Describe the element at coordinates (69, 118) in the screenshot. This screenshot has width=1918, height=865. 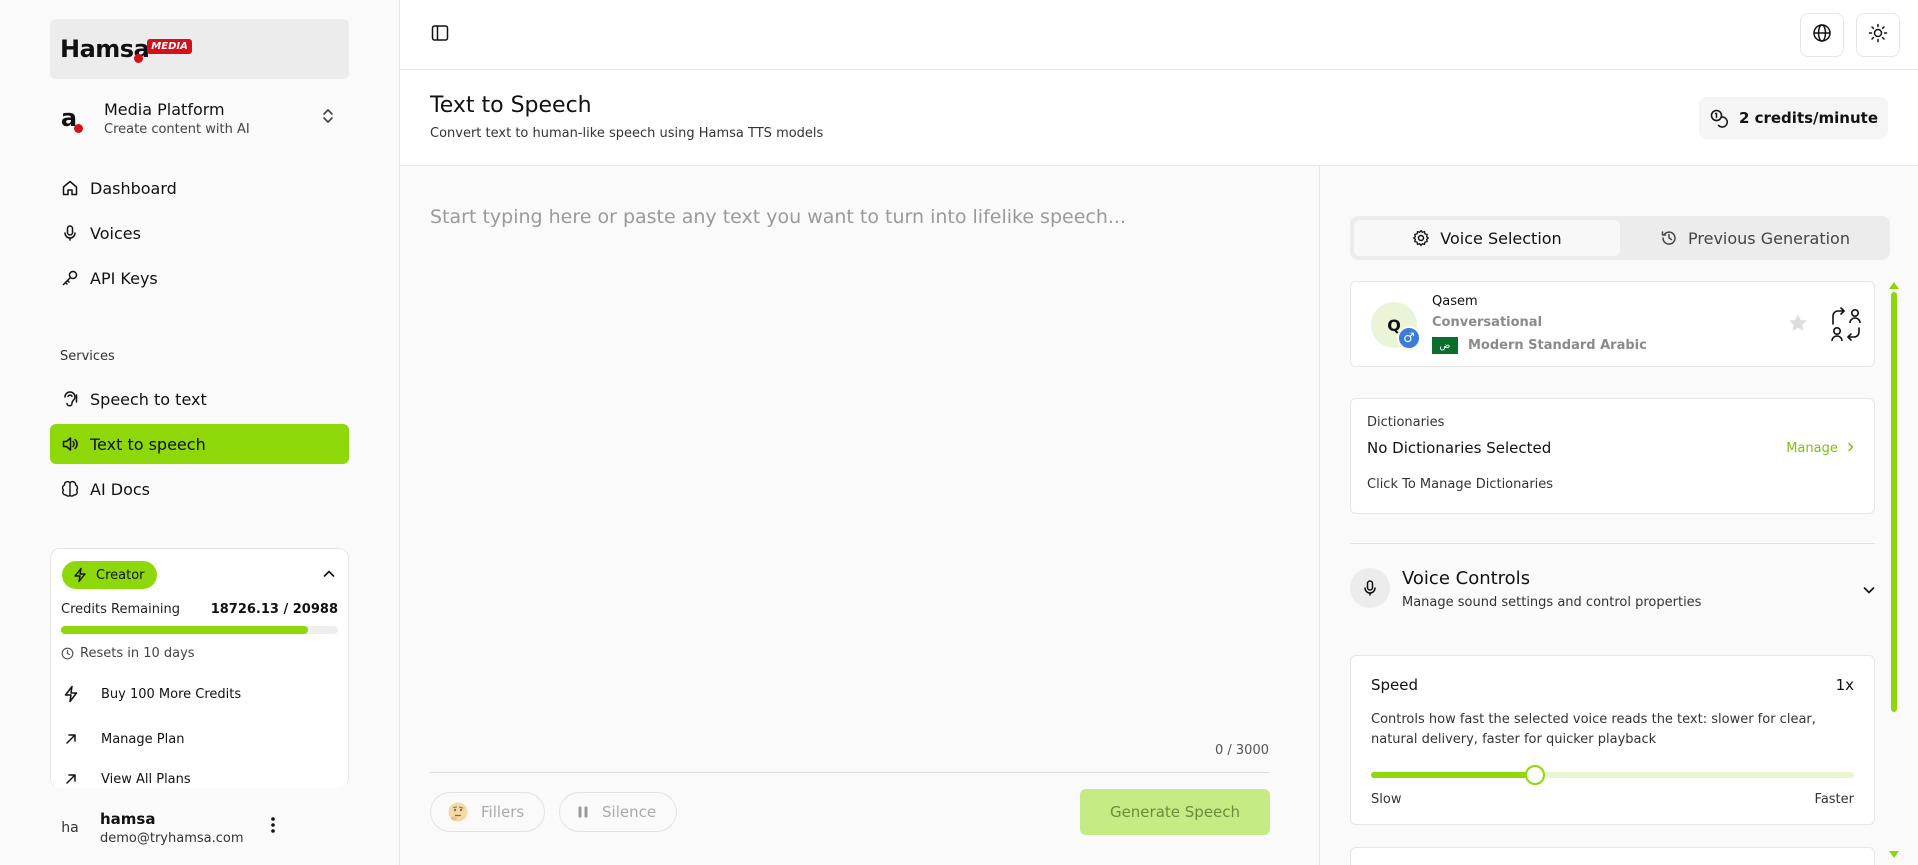
I see `org-logo: a` at that location.